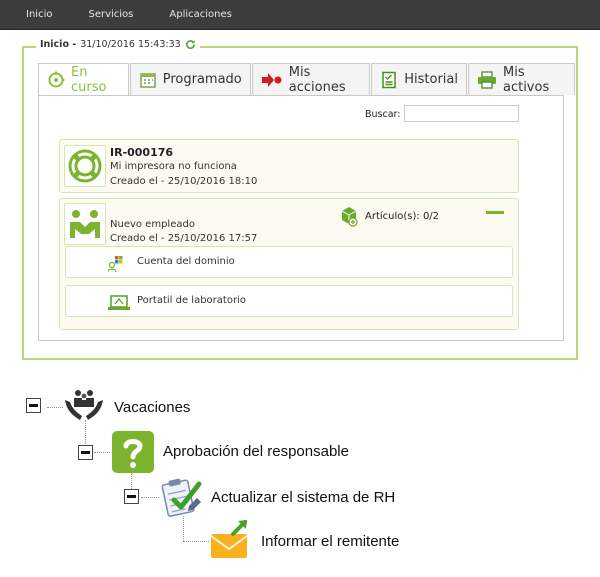  Describe the element at coordinates (202, 79) in the screenshot. I see `tab-label: Programado` at that location.